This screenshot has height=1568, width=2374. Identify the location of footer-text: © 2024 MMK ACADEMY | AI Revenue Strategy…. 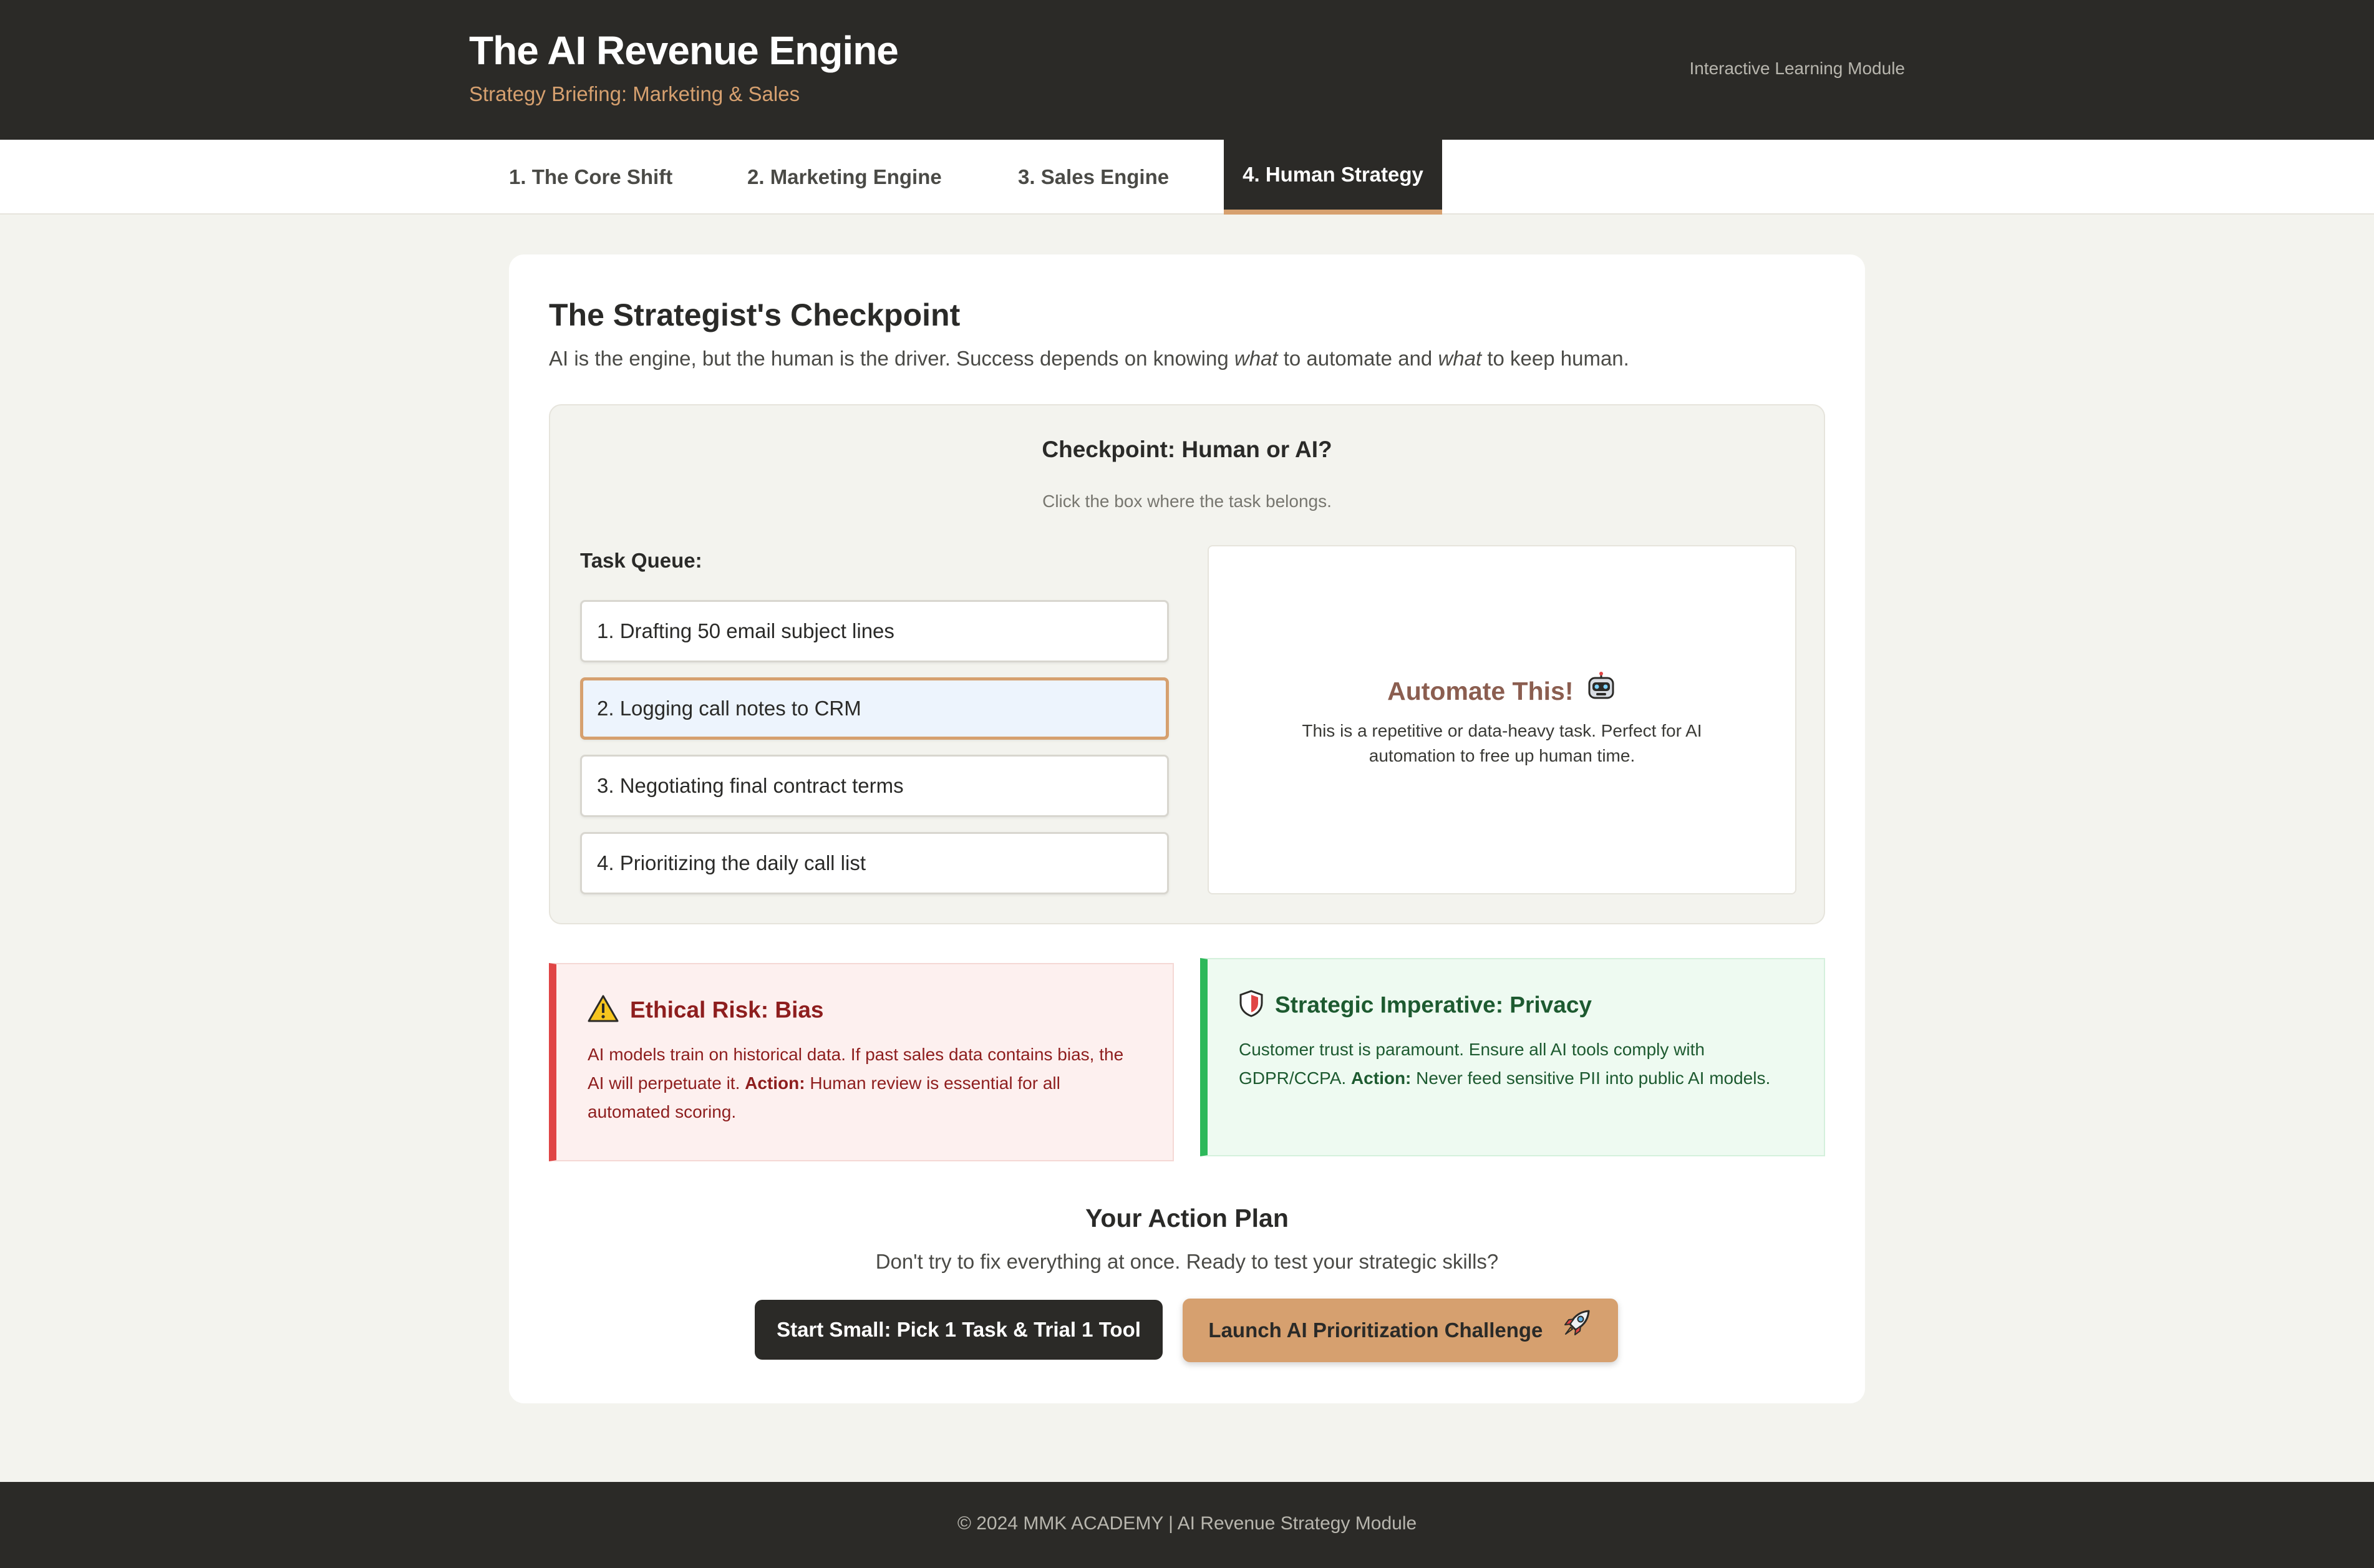
(1187, 1523).